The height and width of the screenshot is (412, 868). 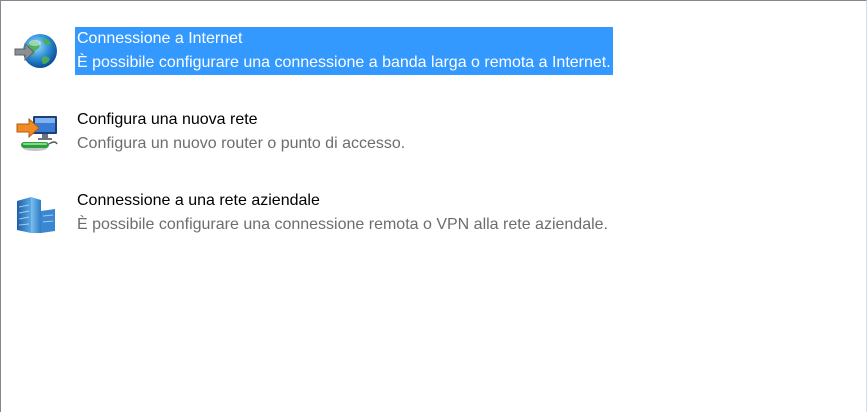 What do you see at coordinates (37, 215) in the screenshot?
I see `workplace-building-icon` at bounding box center [37, 215].